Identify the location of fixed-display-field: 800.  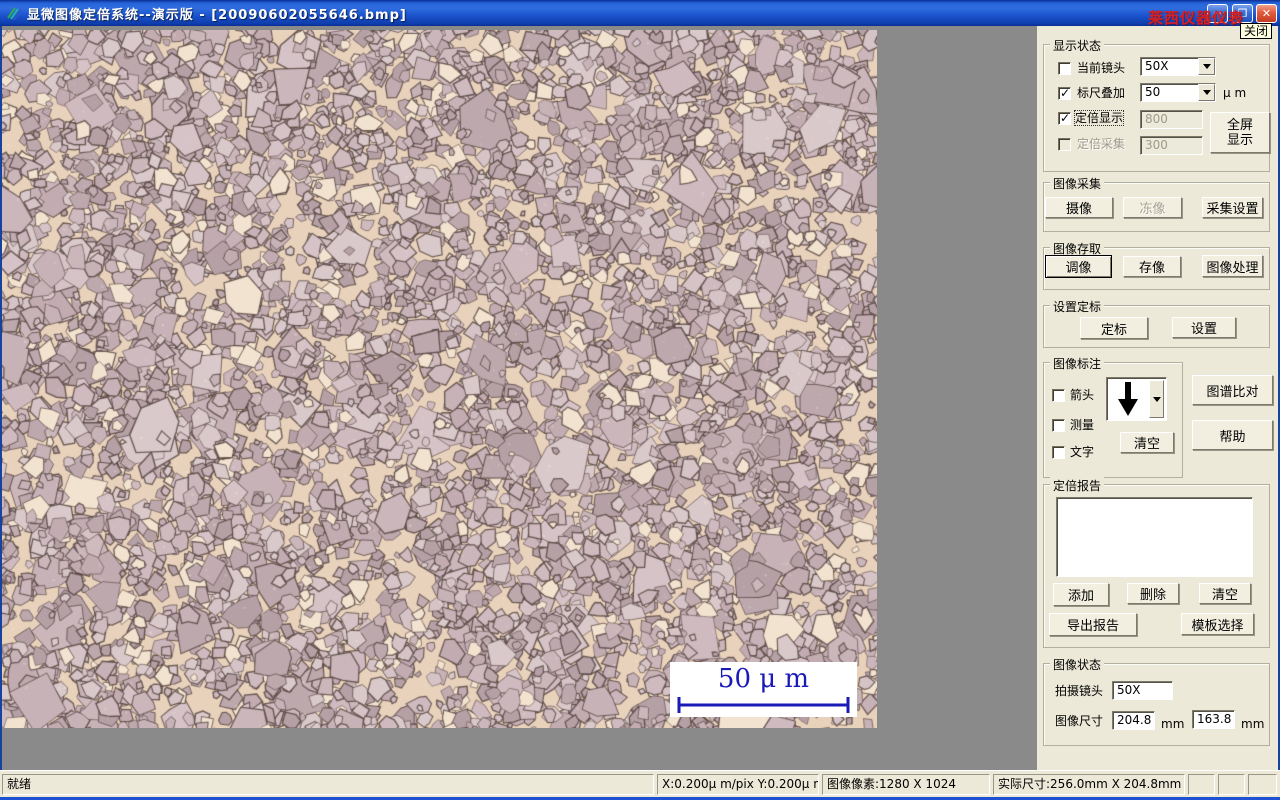
(1171, 119).